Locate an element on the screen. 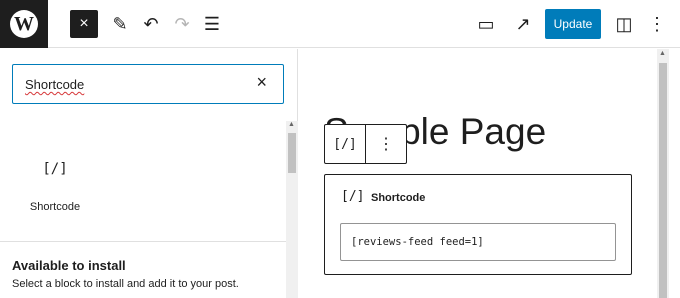 The width and height of the screenshot is (680, 298). block-options-button: ⋮ is located at coordinates (386, 144).